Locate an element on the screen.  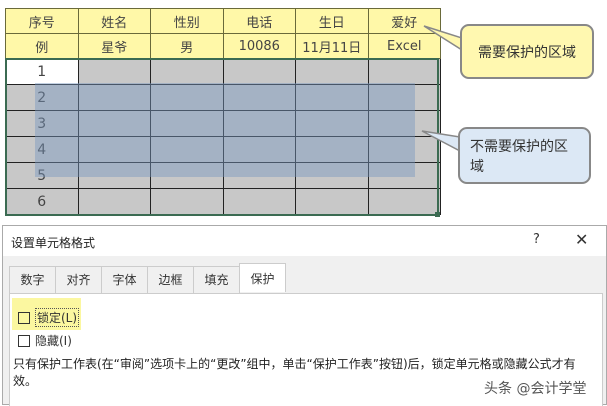
cell: 6 is located at coordinates (42, 201).